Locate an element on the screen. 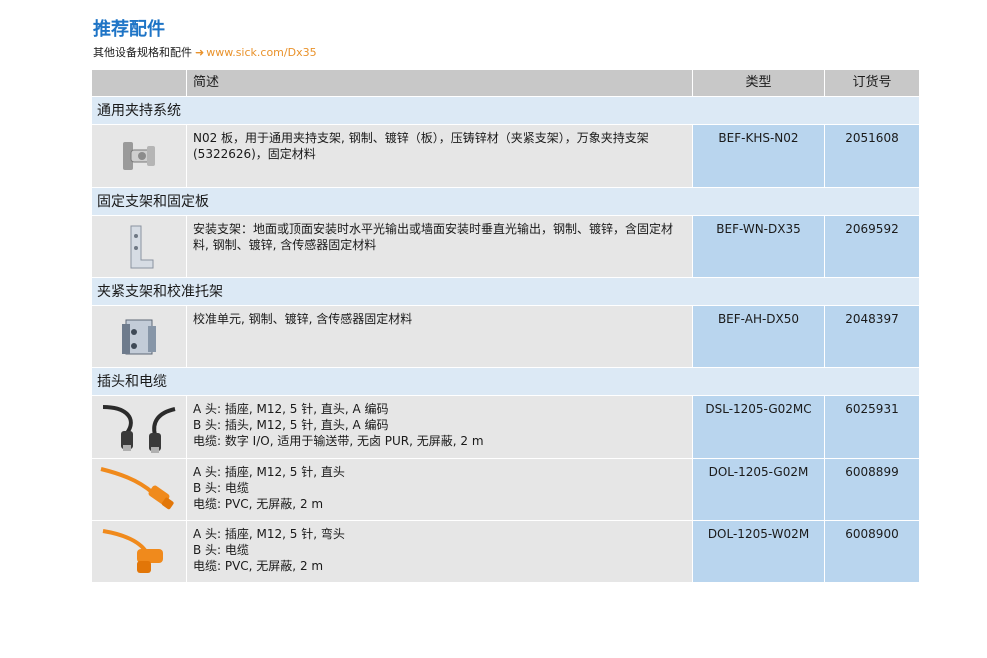  desc-line: 电缆: 数字 I/O, 适用于输送带, 无卤 PUR, 无屏蔽, 2 m is located at coordinates (338, 441).